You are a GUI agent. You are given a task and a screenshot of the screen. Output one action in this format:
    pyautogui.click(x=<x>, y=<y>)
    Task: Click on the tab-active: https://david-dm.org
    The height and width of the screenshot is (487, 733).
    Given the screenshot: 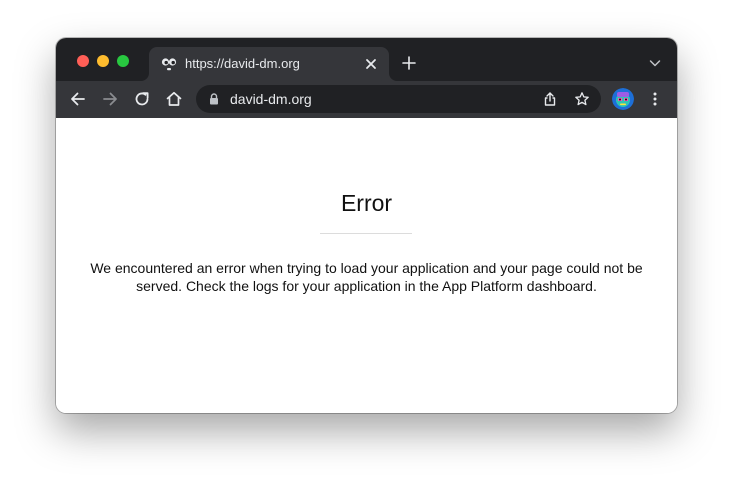 What is the action you would take?
    pyautogui.click(x=269, y=64)
    